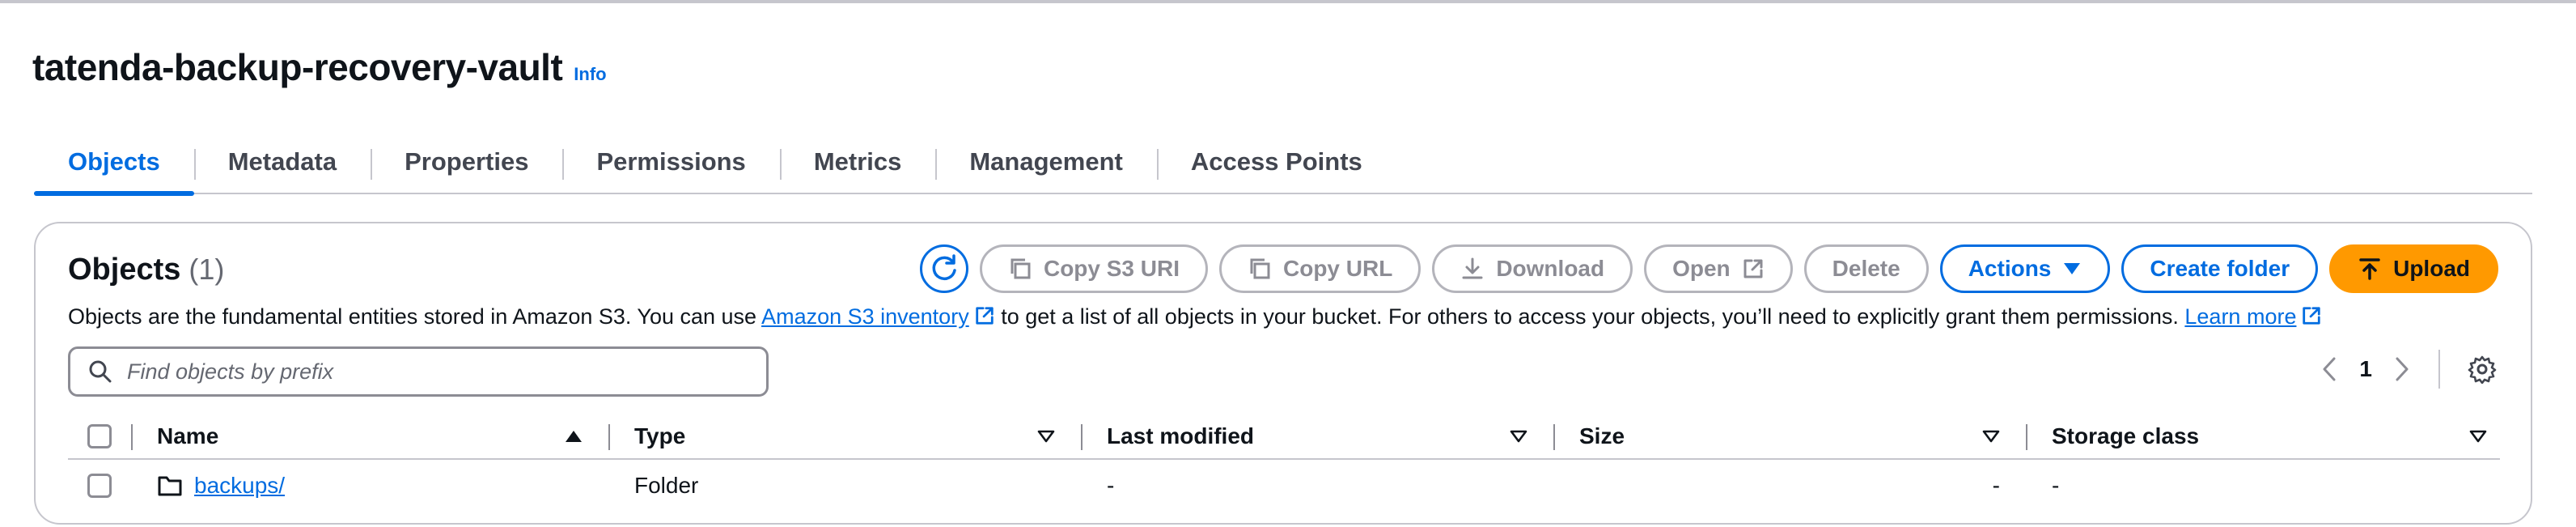 The height and width of the screenshot is (527, 2576). What do you see at coordinates (2263, 436) in the screenshot?
I see `column-header-storage-class: Storage class` at bounding box center [2263, 436].